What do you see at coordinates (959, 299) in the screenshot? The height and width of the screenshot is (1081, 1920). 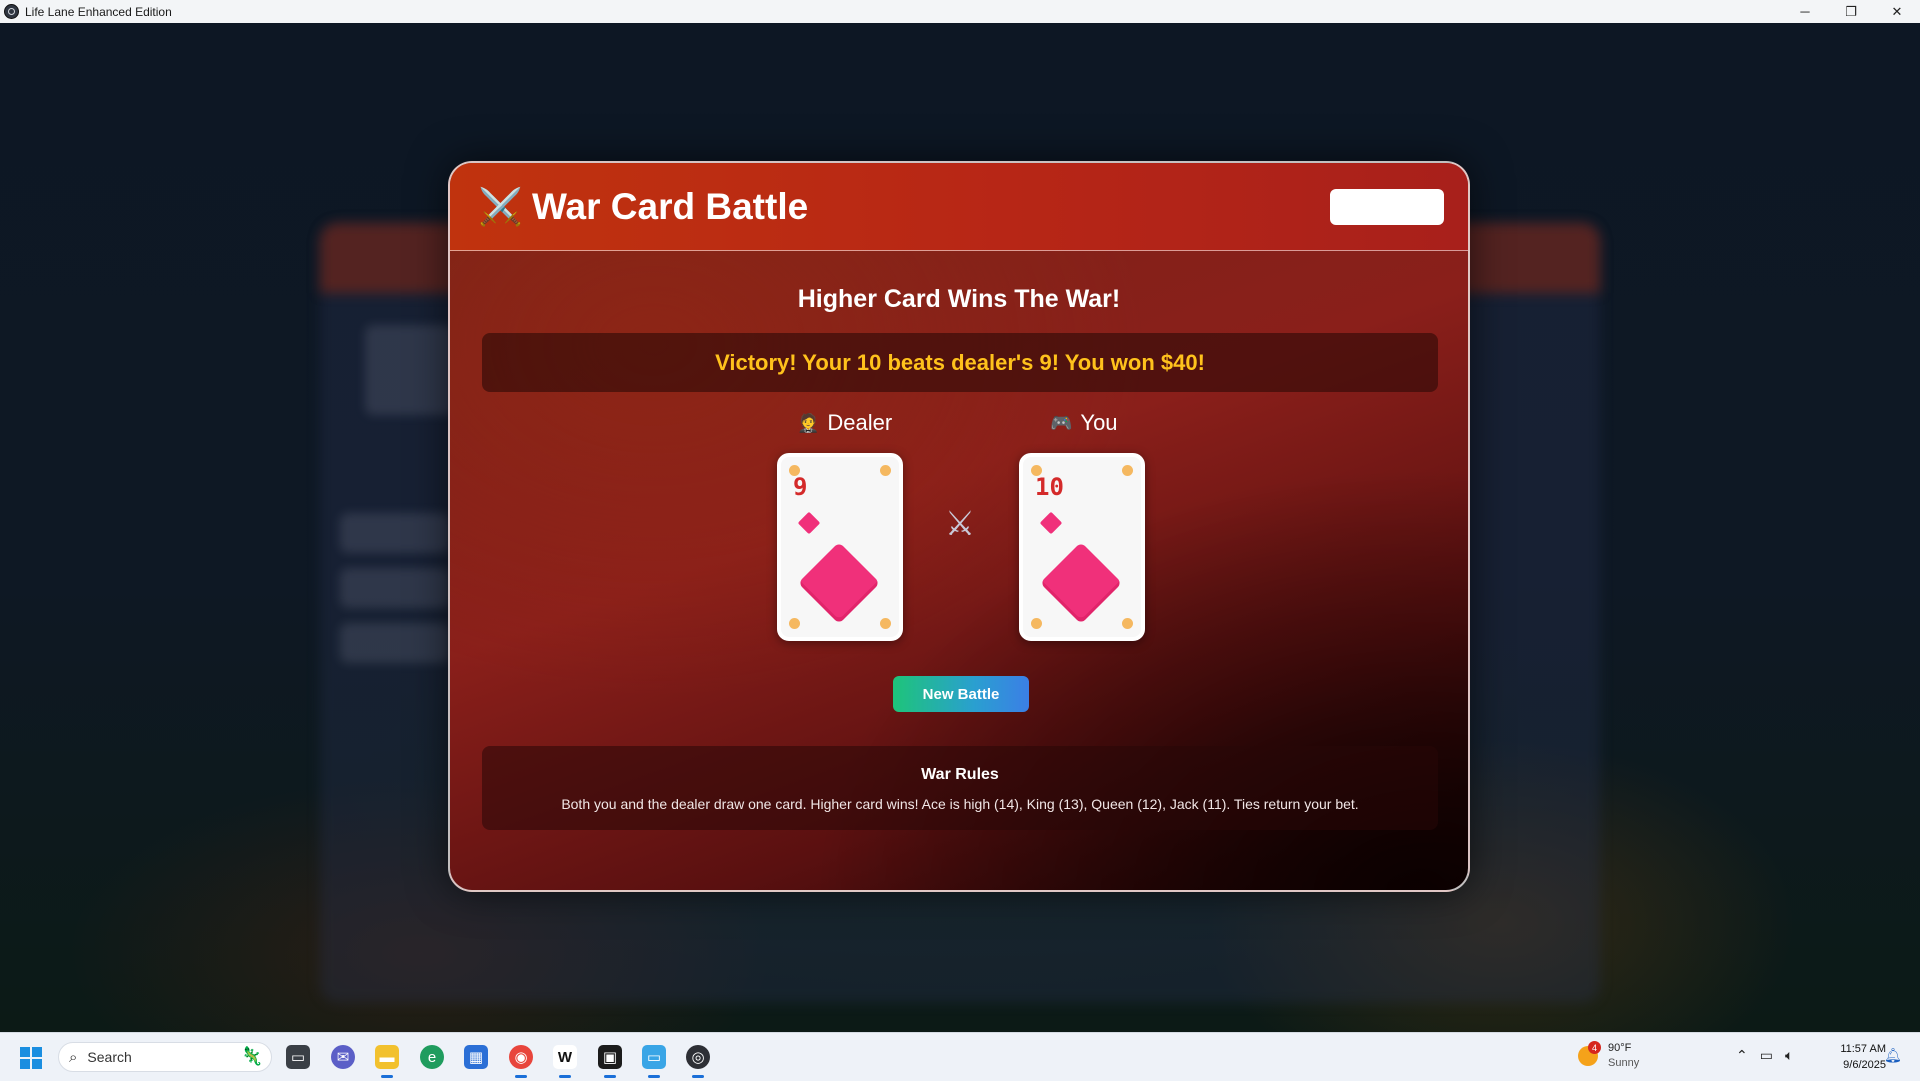 I see `game-subtitle: Higher Card Wins The War!` at bounding box center [959, 299].